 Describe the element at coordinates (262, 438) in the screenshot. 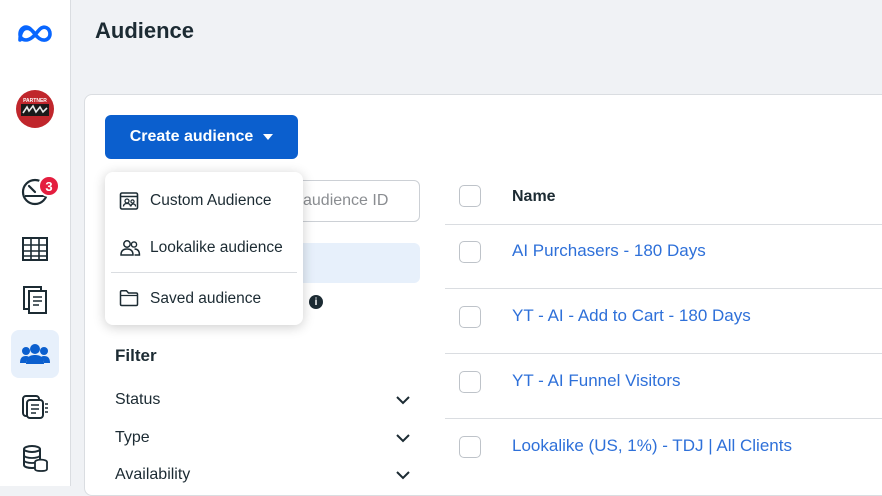

I see `filter-type: Type` at that location.